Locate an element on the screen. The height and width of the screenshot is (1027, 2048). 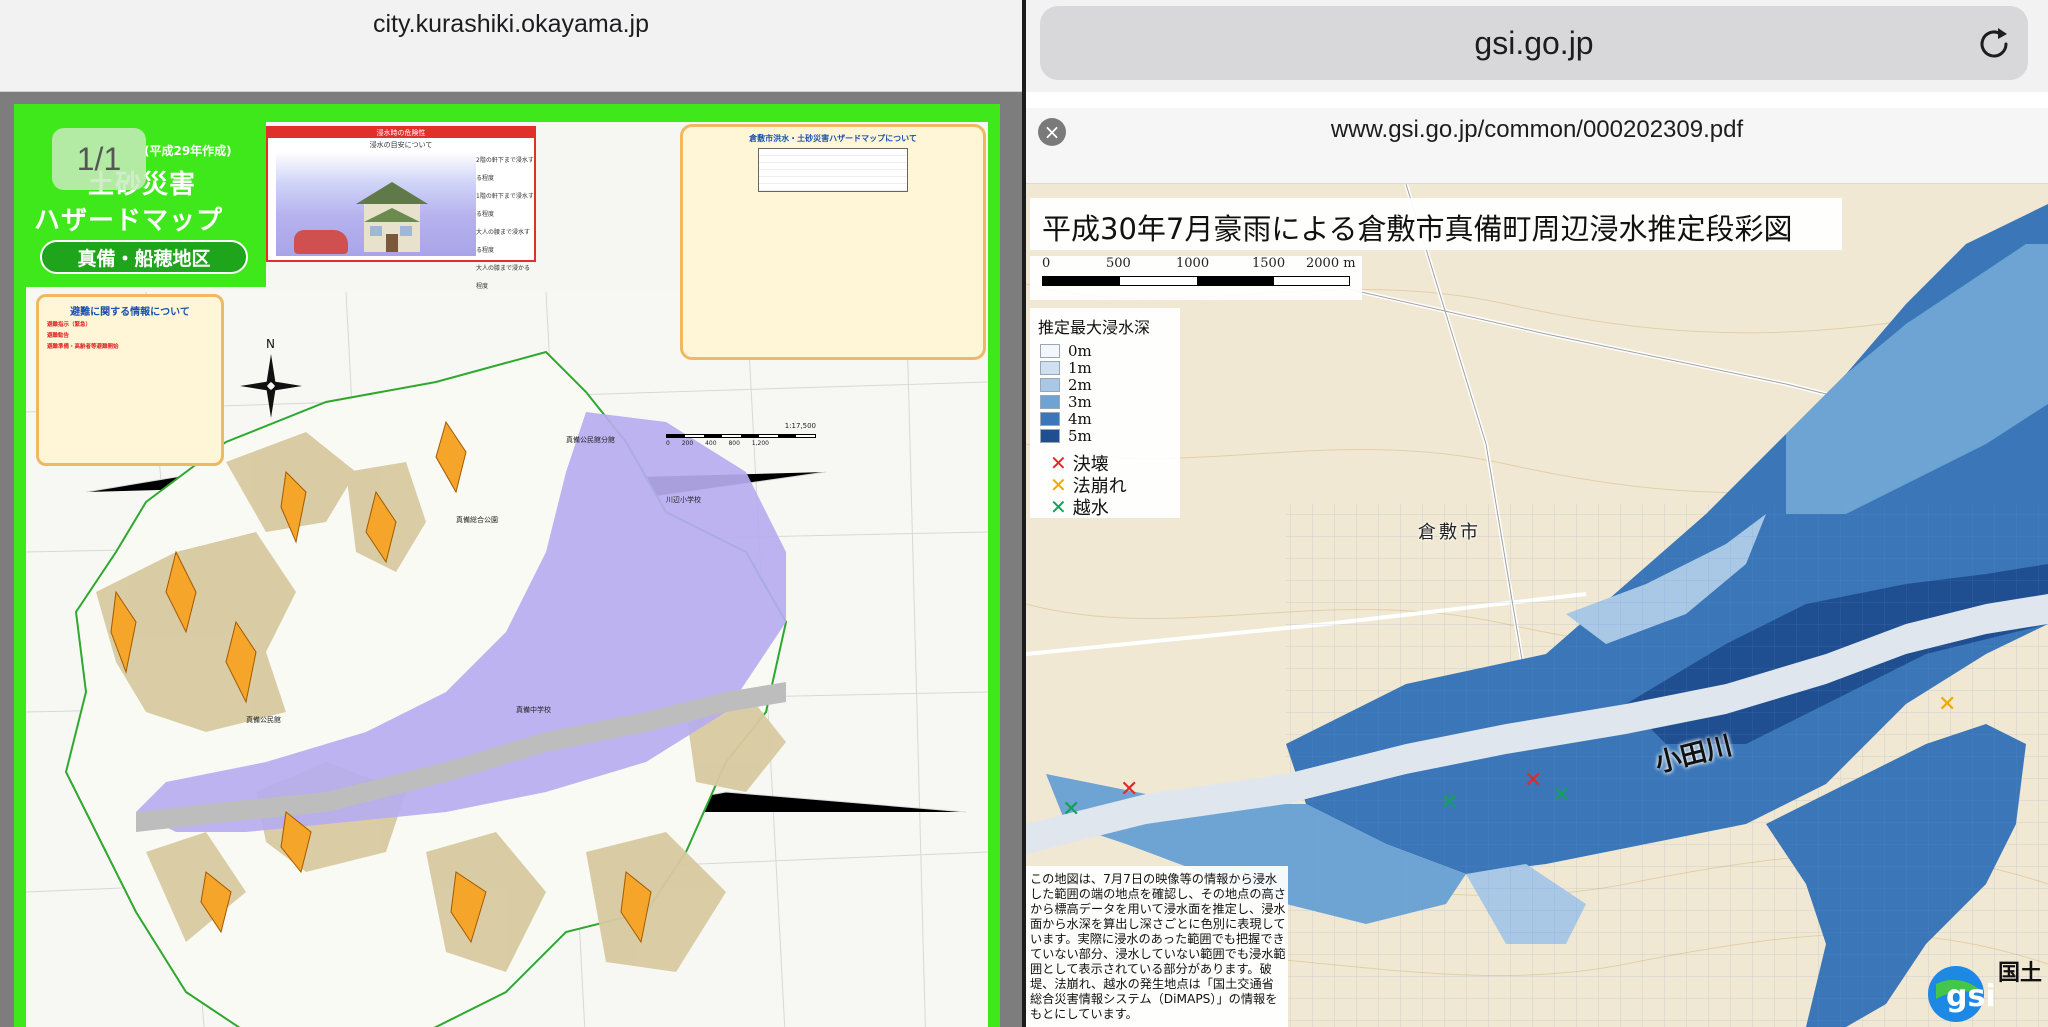
map-scale-bar: 0 500 1000 1500 2000 m is located at coordinates (1196, 278).